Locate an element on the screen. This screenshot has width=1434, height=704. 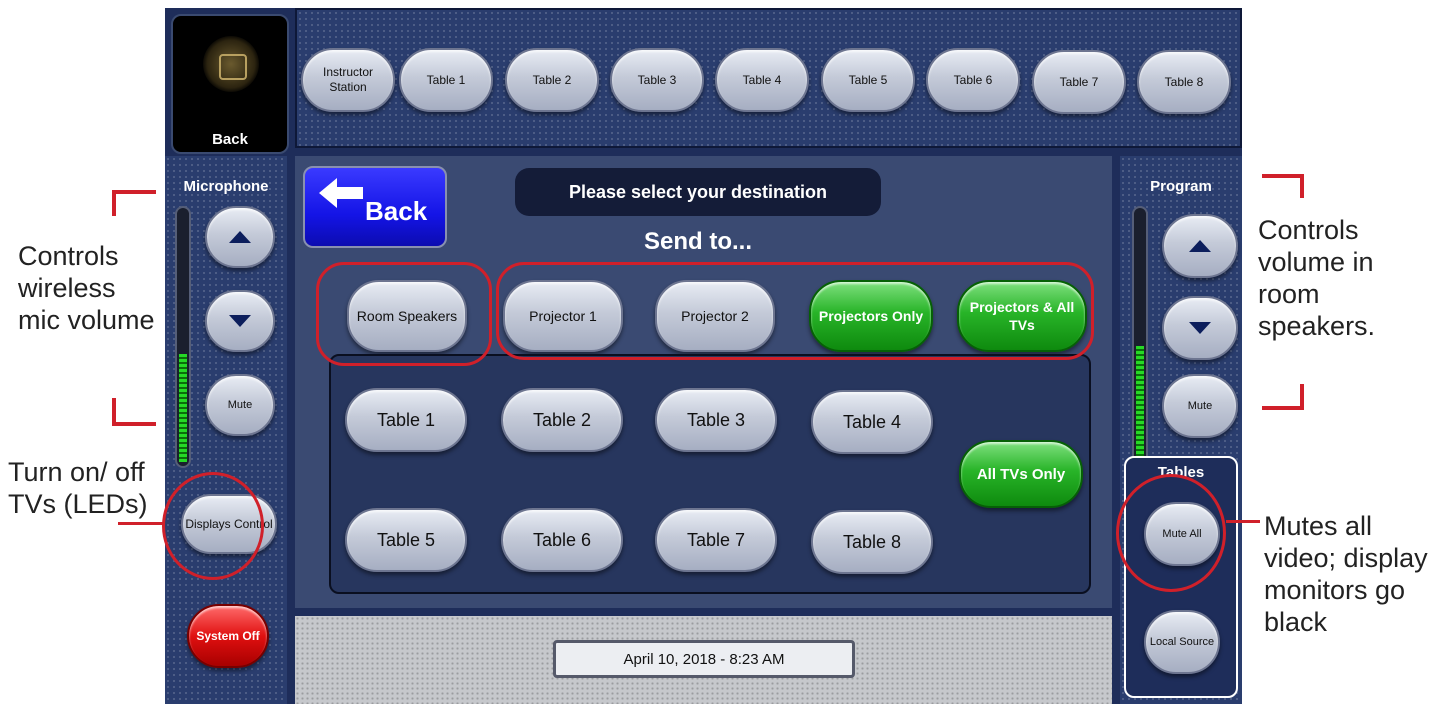
highlight-mute-all is located at coordinates (1171, 533).